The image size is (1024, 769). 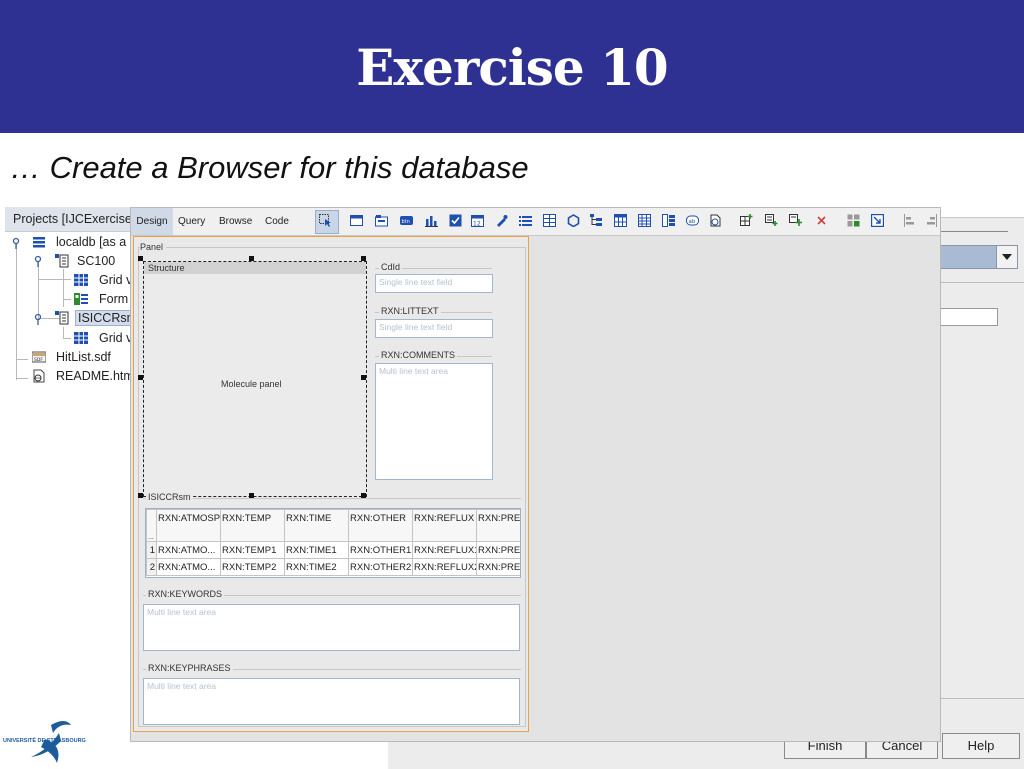 I want to click on svg-text: SDF, so click(x=38, y=360).